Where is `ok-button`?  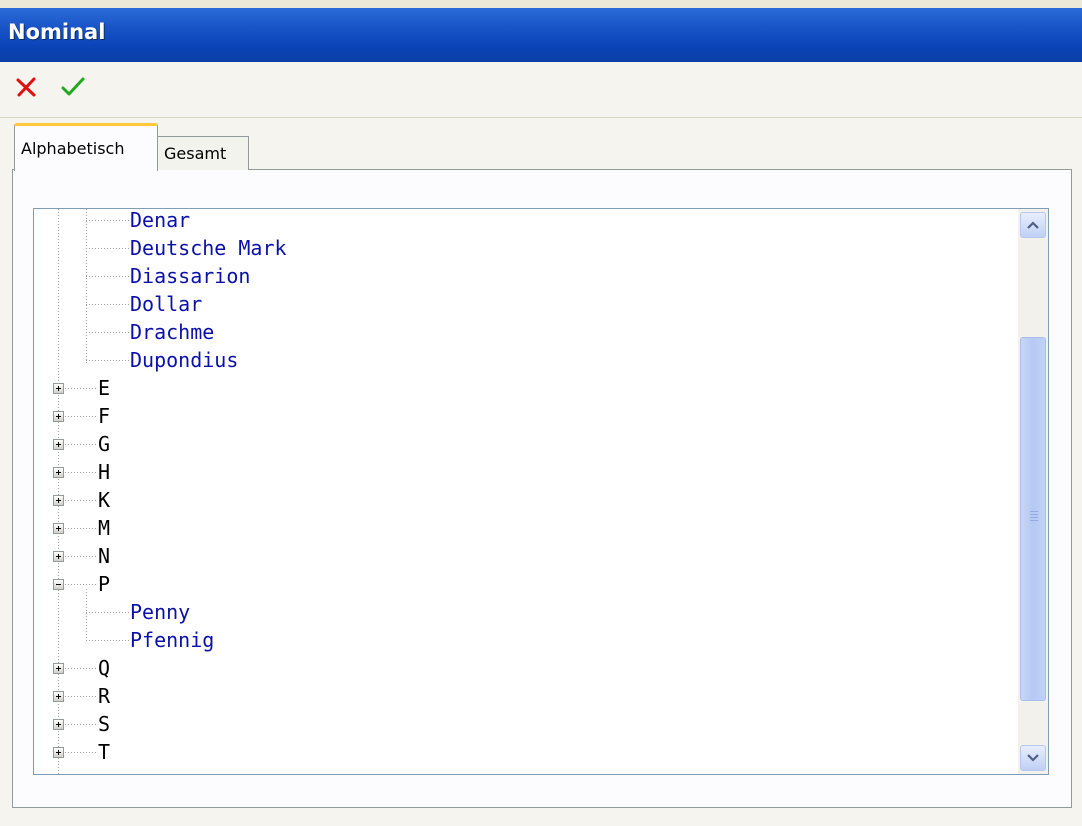 ok-button is located at coordinates (73, 87).